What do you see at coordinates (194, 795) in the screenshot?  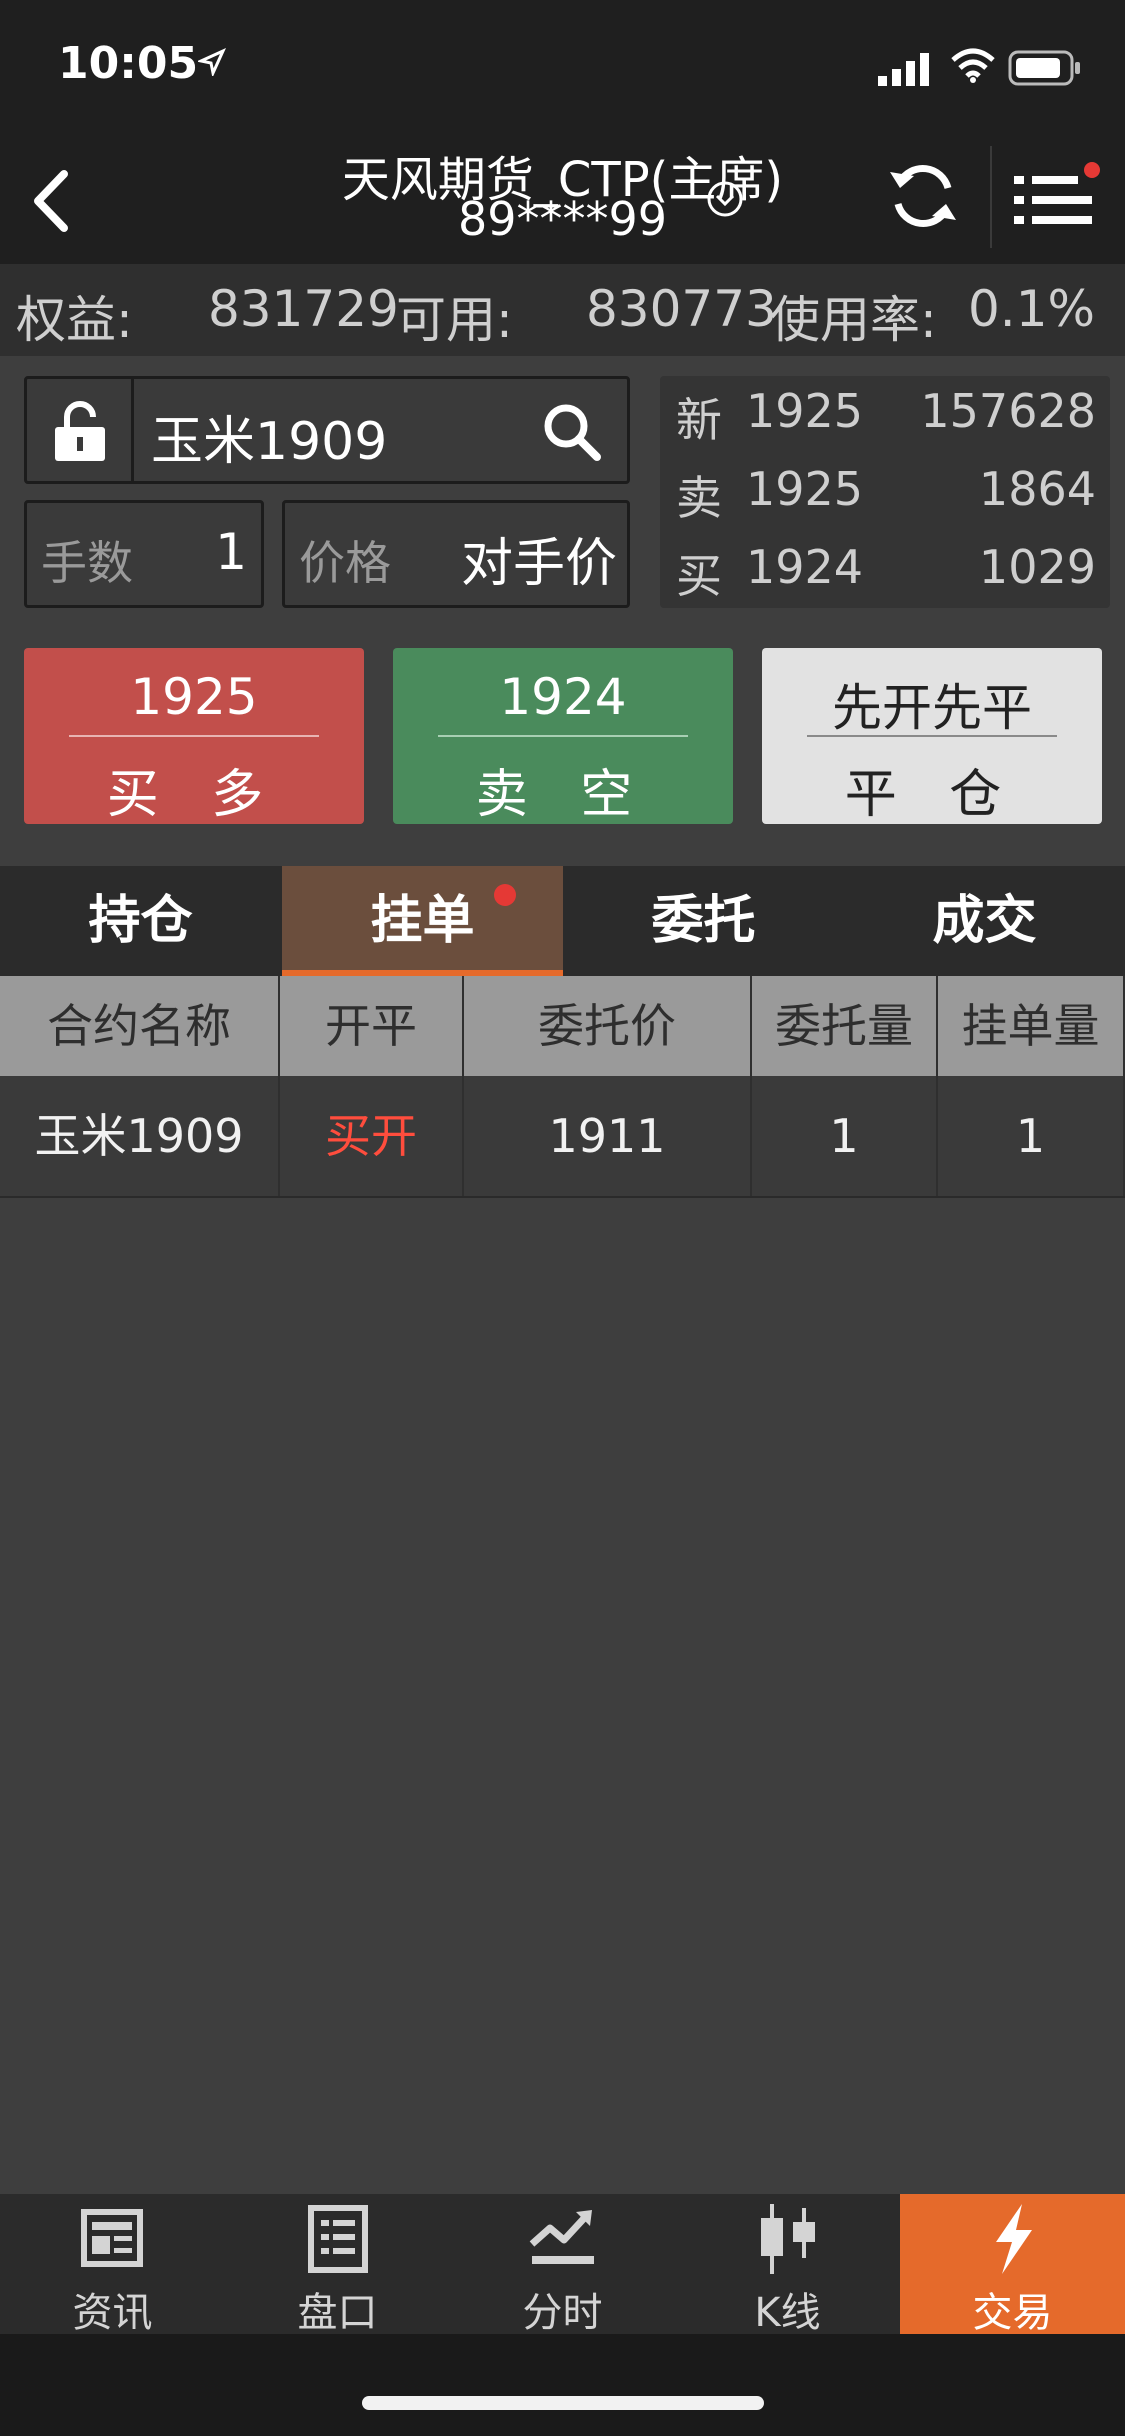 I see `buy-label: 买 多` at bounding box center [194, 795].